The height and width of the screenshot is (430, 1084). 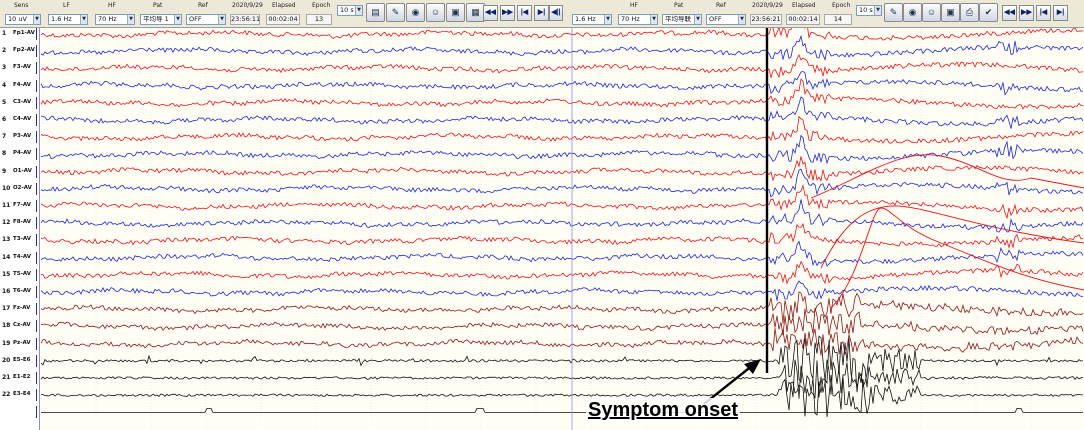 I want to click on photo-icon-2: ▣, so click(x=950, y=12).